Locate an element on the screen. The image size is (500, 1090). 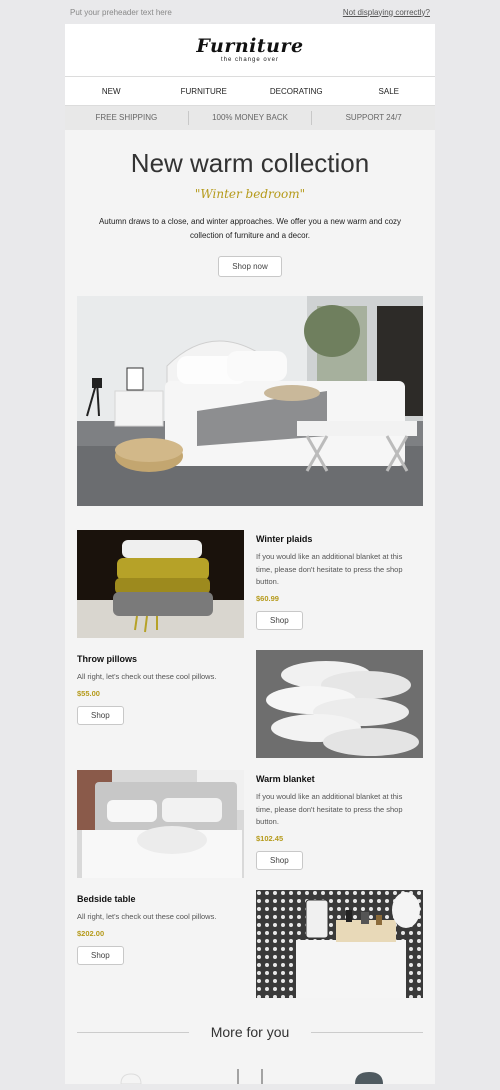
logo: Furniture is located at coordinates (249, 46).